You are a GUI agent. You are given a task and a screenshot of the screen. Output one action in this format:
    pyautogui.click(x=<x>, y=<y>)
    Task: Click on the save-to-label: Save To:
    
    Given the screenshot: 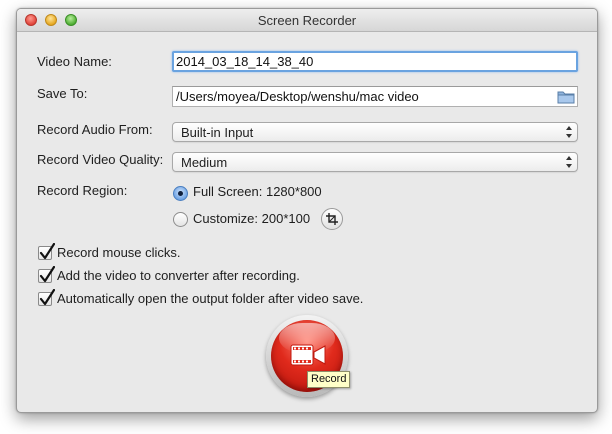 What is the action you would take?
    pyautogui.click(x=62, y=93)
    